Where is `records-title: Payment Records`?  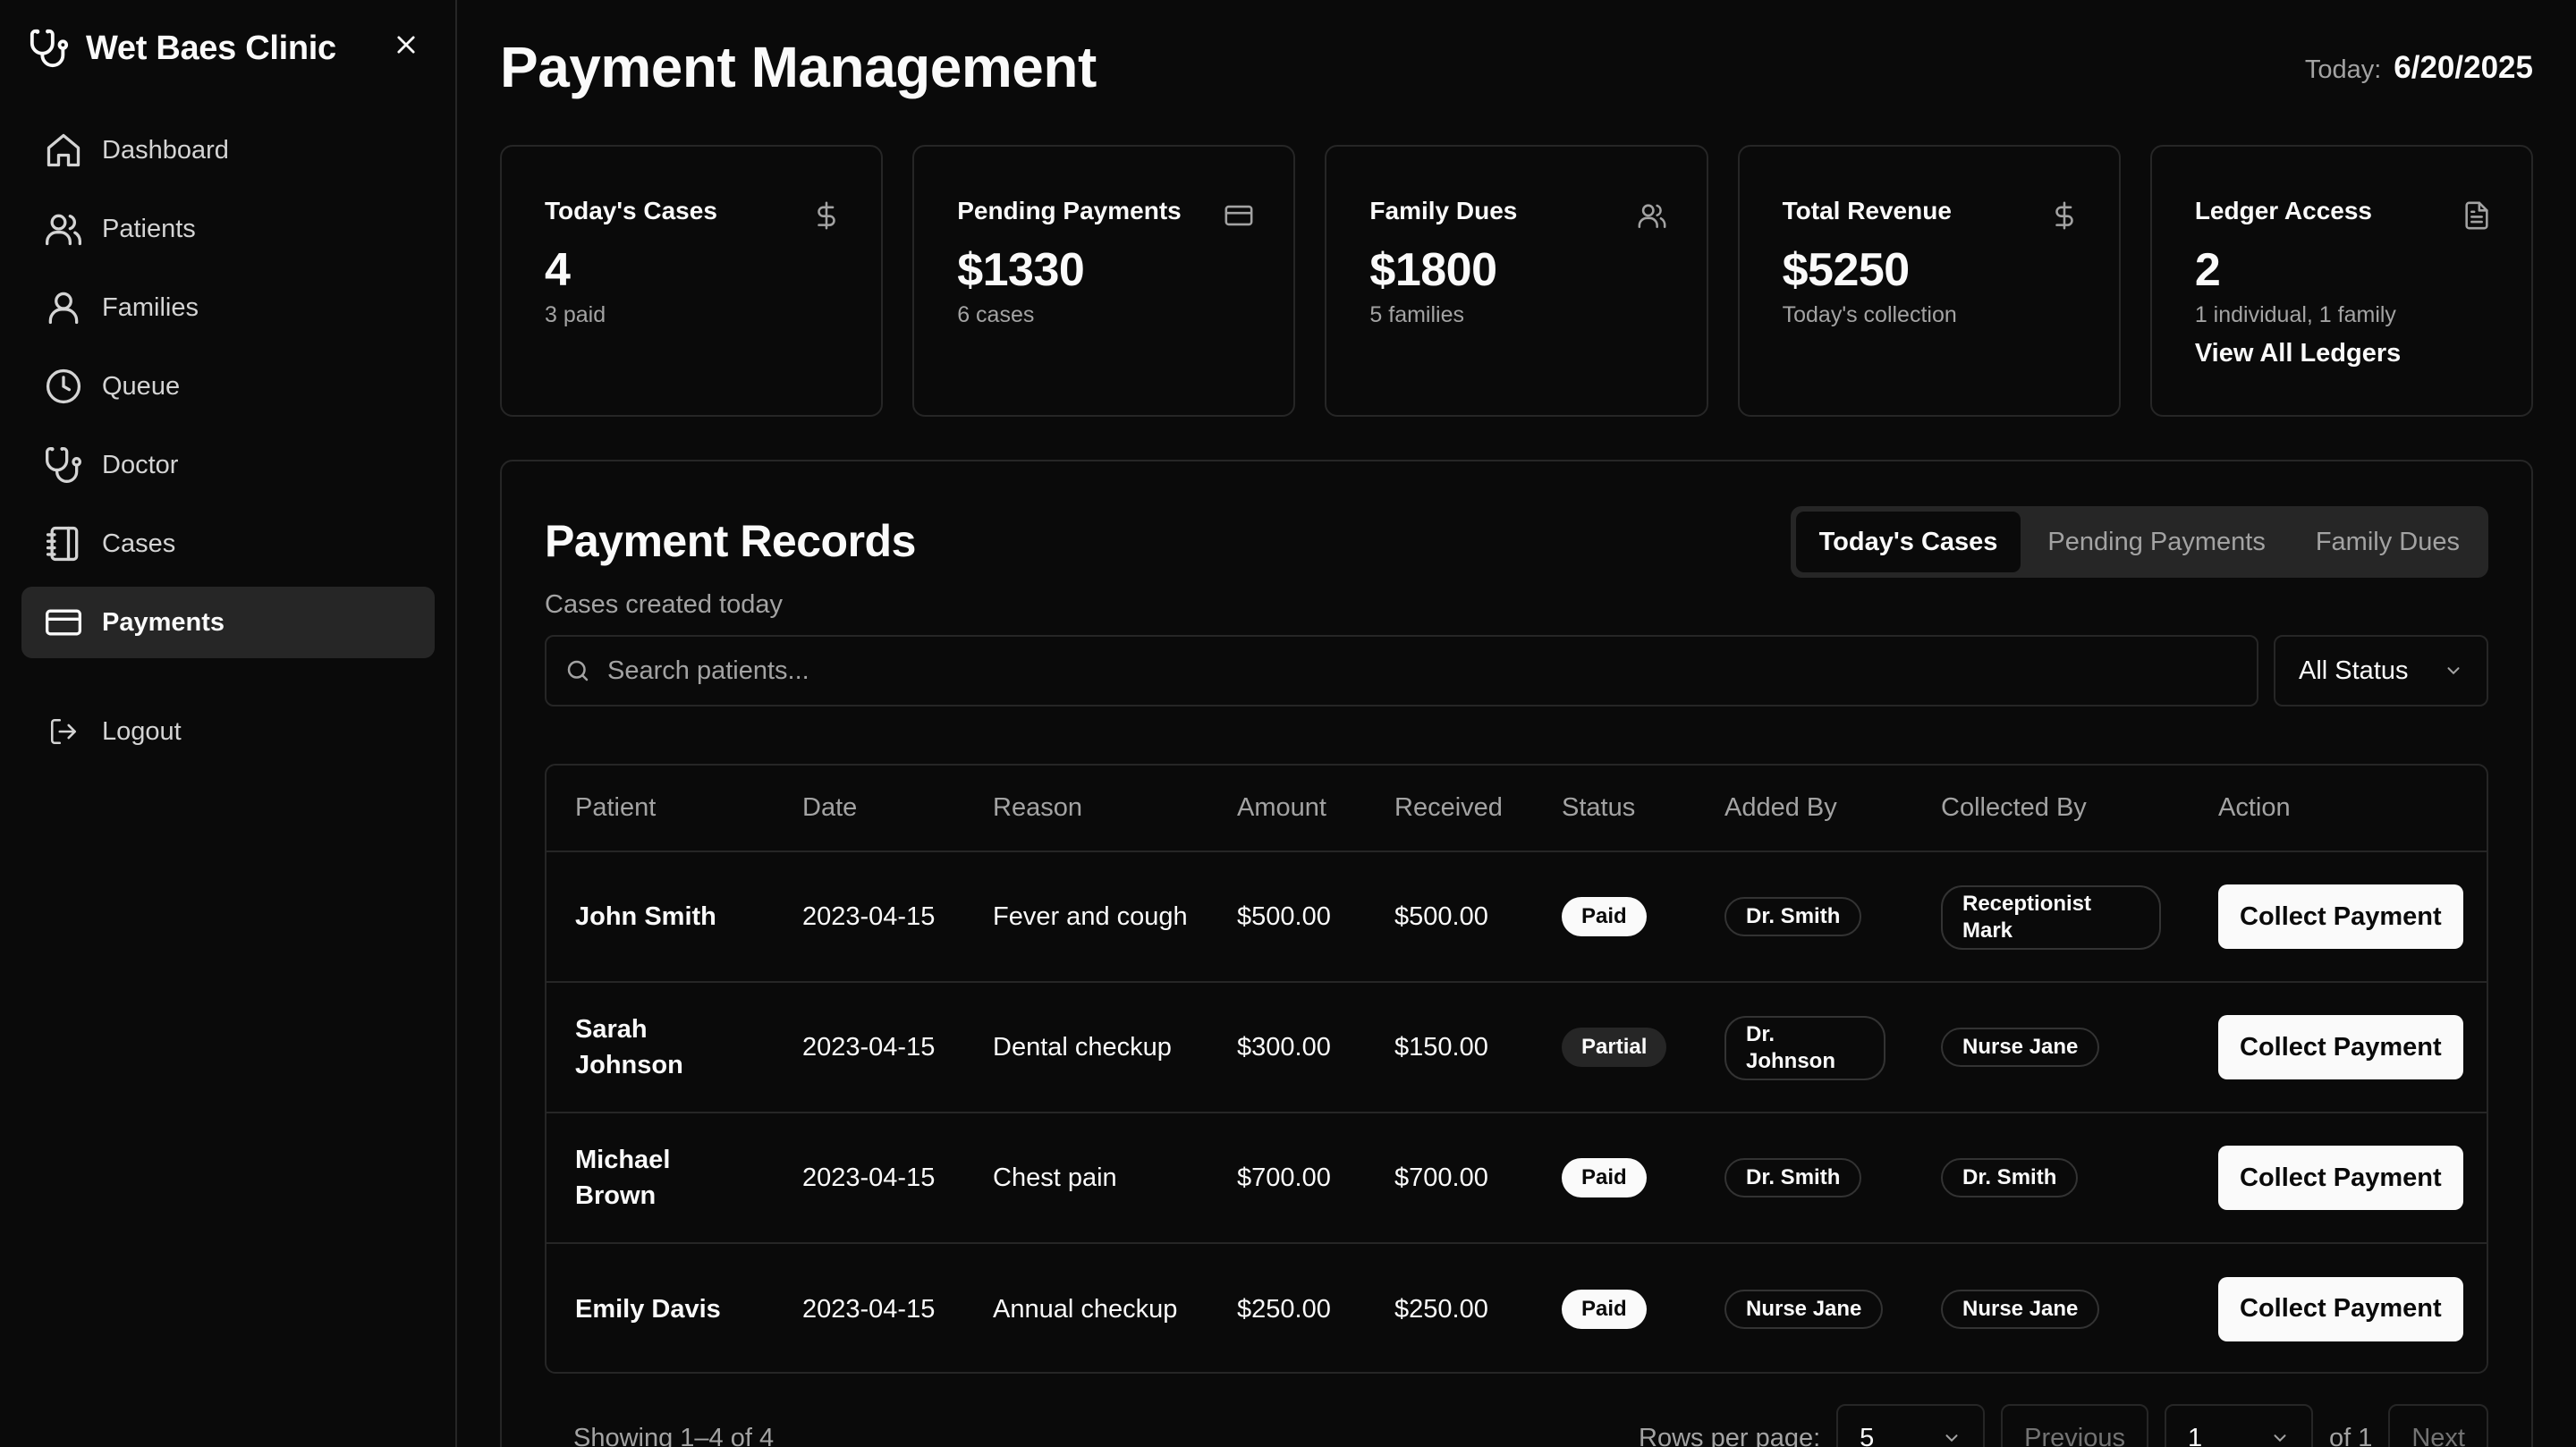
records-title: Payment Records is located at coordinates (730, 541).